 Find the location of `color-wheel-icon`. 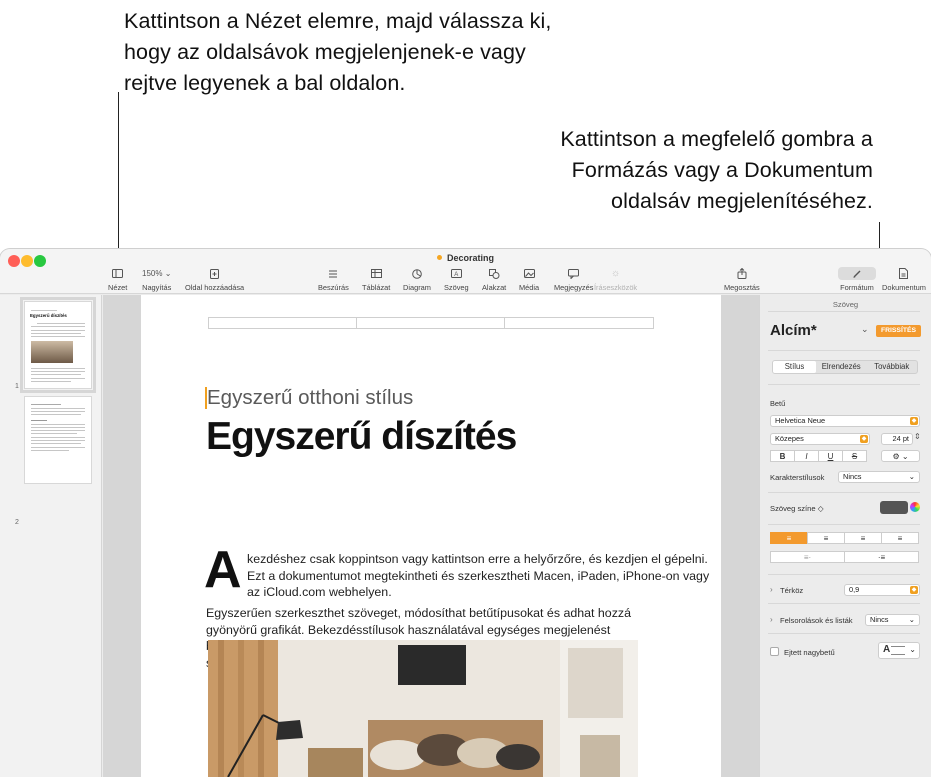

color-wheel-icon is located at coordinates (915, 507).